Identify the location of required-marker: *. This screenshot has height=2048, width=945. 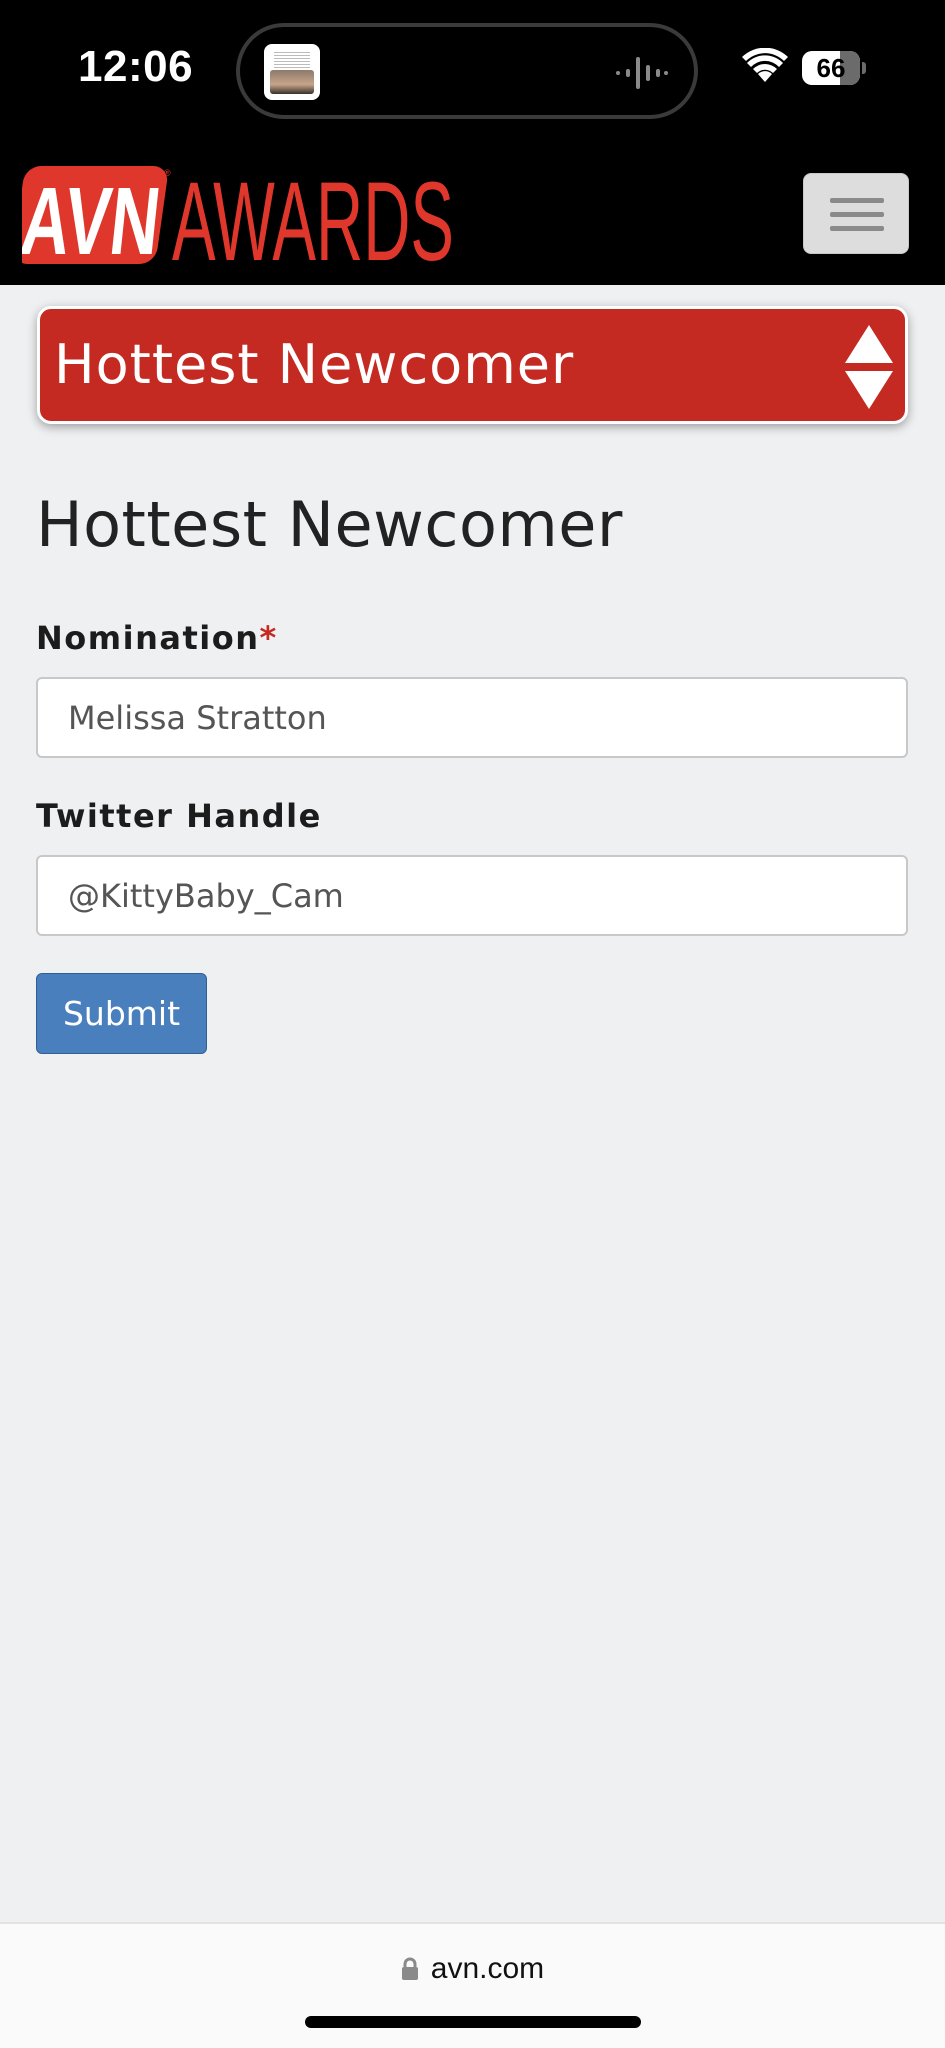
(268, 638).